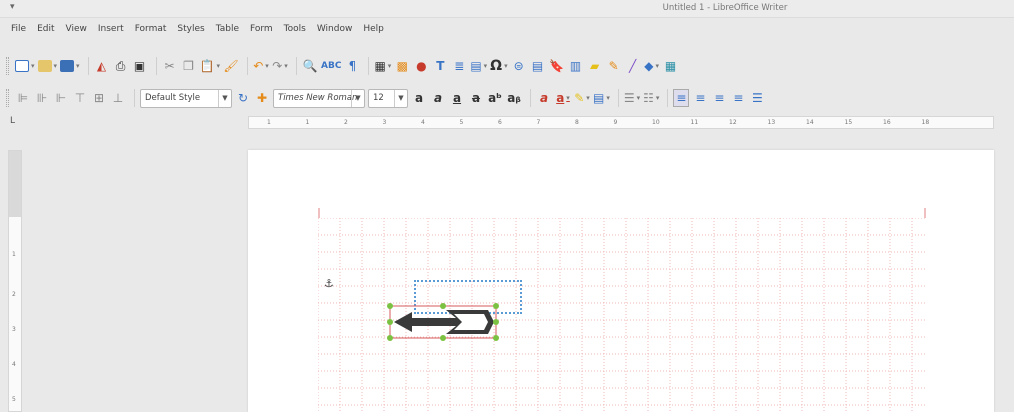 The width and height of the screenshot is (1014, 412). I want to click on ruler-margin-shade, so click(15, 184).